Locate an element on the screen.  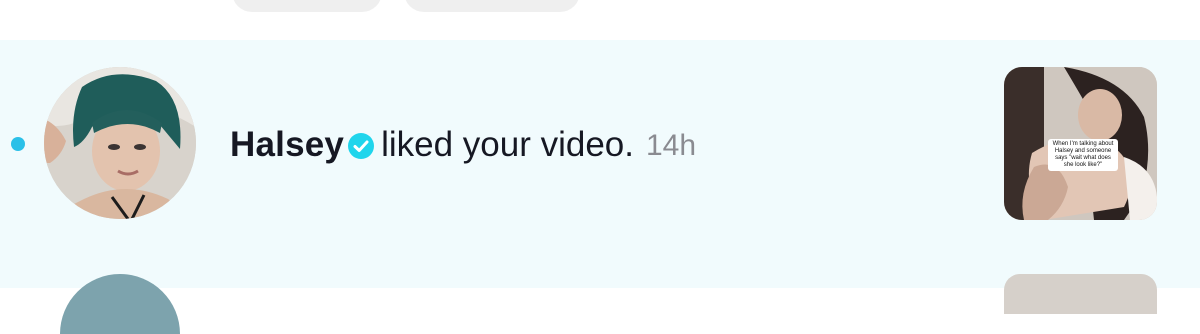
filter-bar is located at coordinates (600, 20).